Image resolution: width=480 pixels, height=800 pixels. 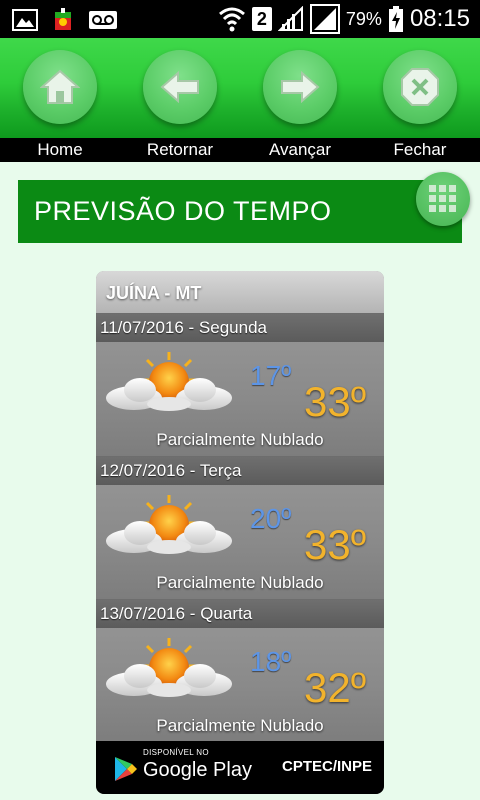 I want to click on forward-button, so click(x=300, y=87).